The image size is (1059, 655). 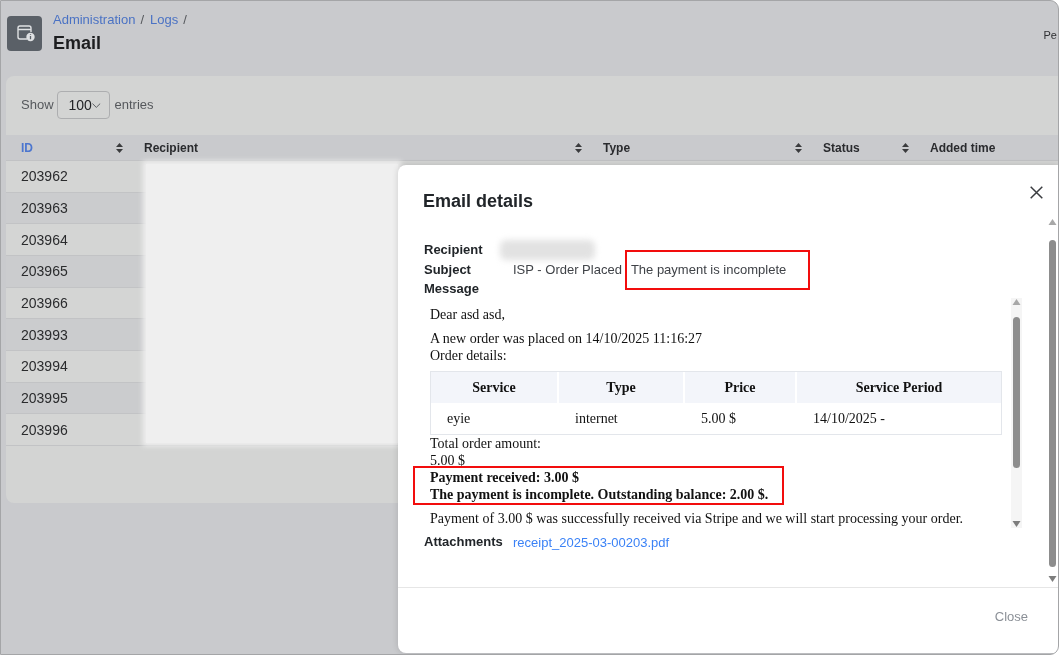 What do you see at coordinates (468, 355) in the screenshot?
I see `message-text: Order details:` at bounding box center [468, 355].